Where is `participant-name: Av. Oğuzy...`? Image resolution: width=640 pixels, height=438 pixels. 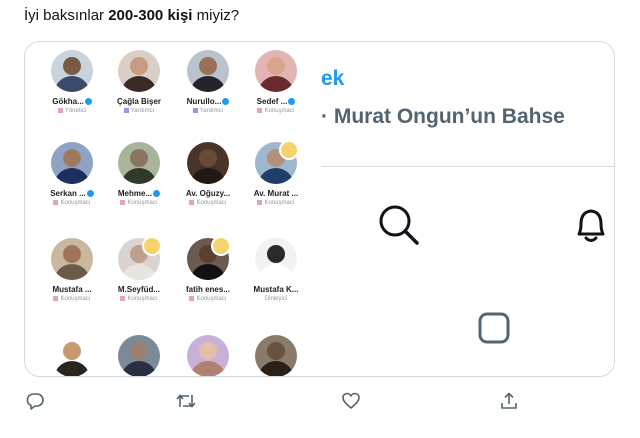 participant-name: Av. Oğuzy... is located at coordinates (208, 194).